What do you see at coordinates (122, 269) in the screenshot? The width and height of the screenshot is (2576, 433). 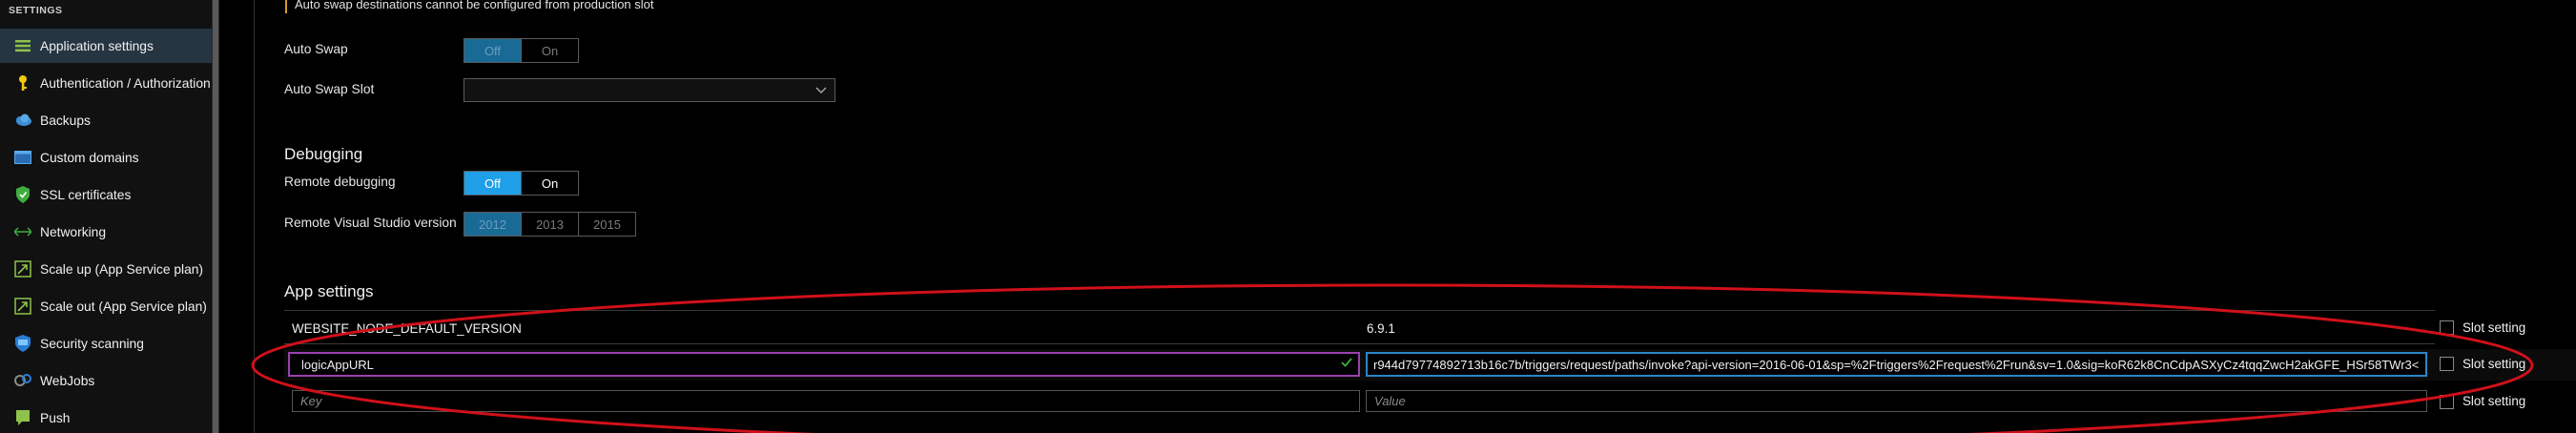 I see `sidebar-item-label: Scale up (App Service plan)` at bounding box center [122, 269].